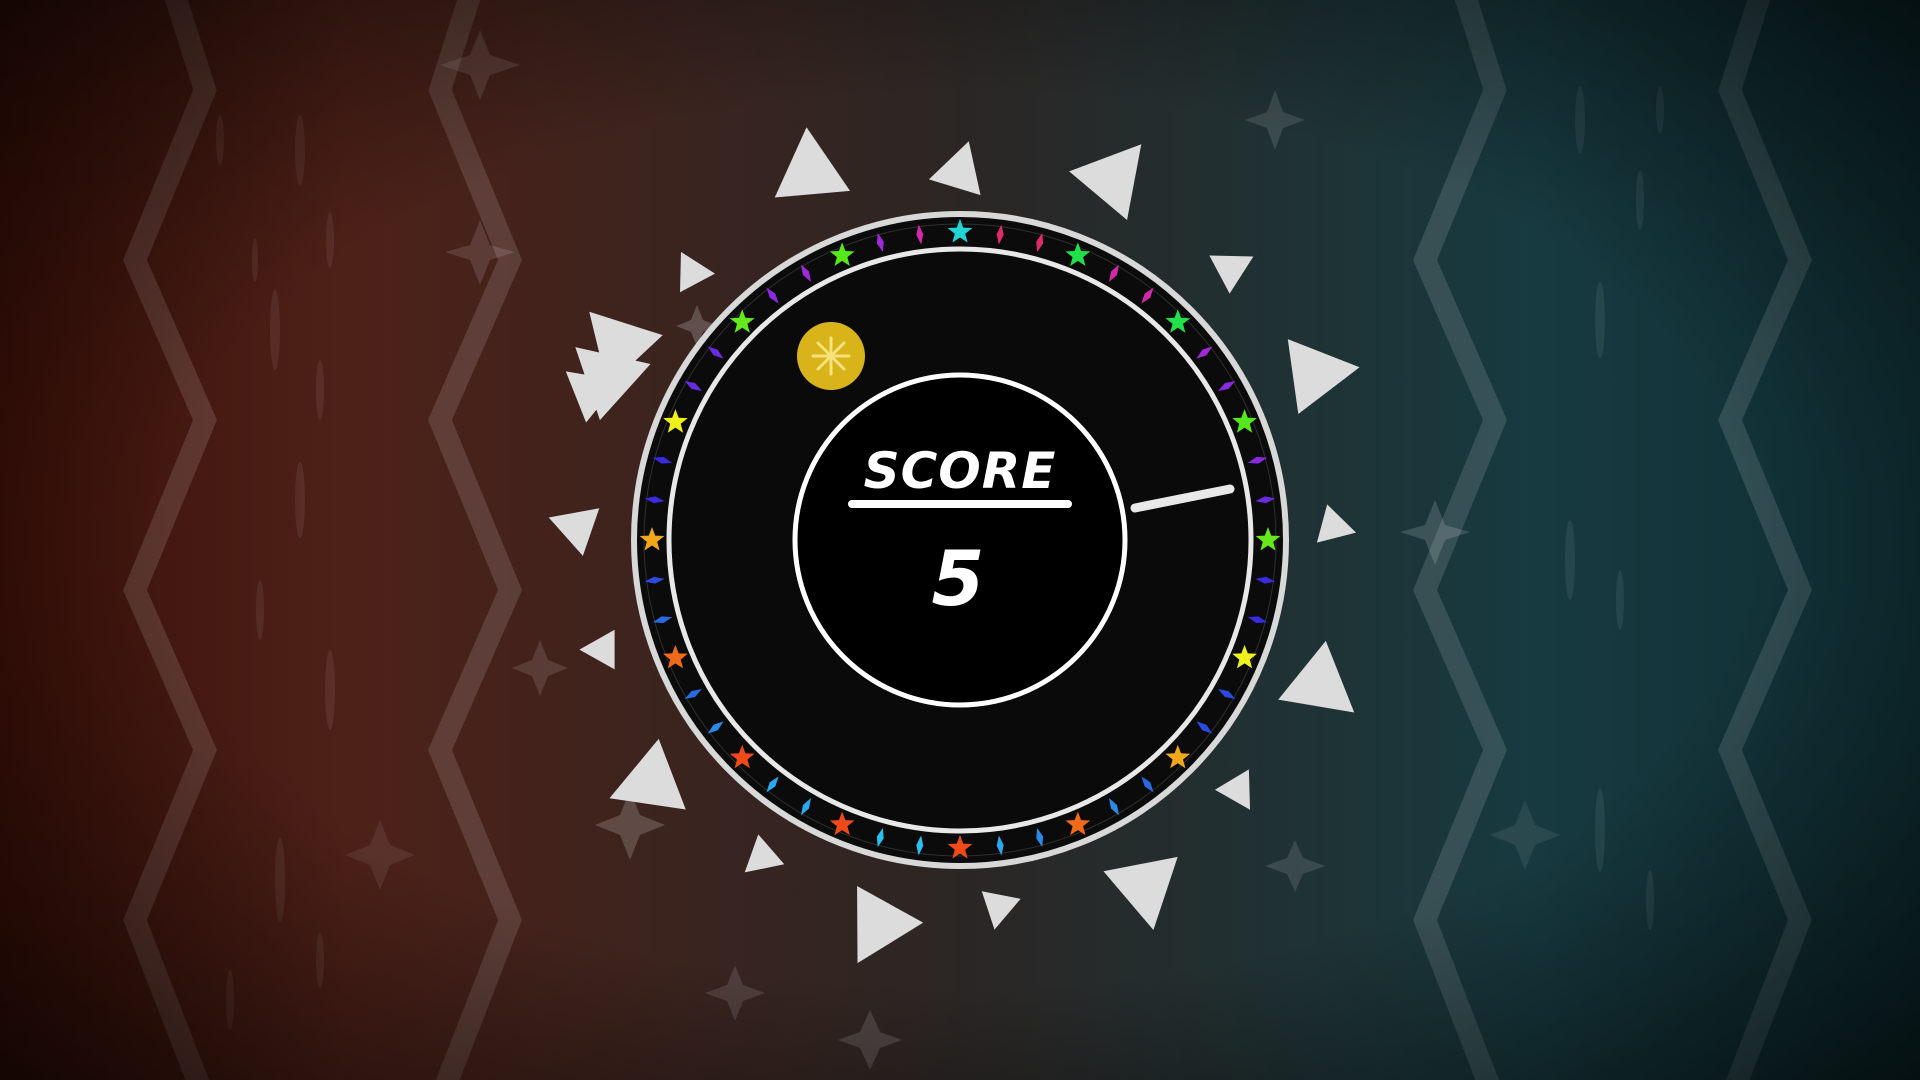 Image resolution: width=1920 pixels, height=1080 pixels. What do you see at coordinates (831, 356) in the screenshot?
I see `sun-coin-icon` at bounding box center [831, 356].